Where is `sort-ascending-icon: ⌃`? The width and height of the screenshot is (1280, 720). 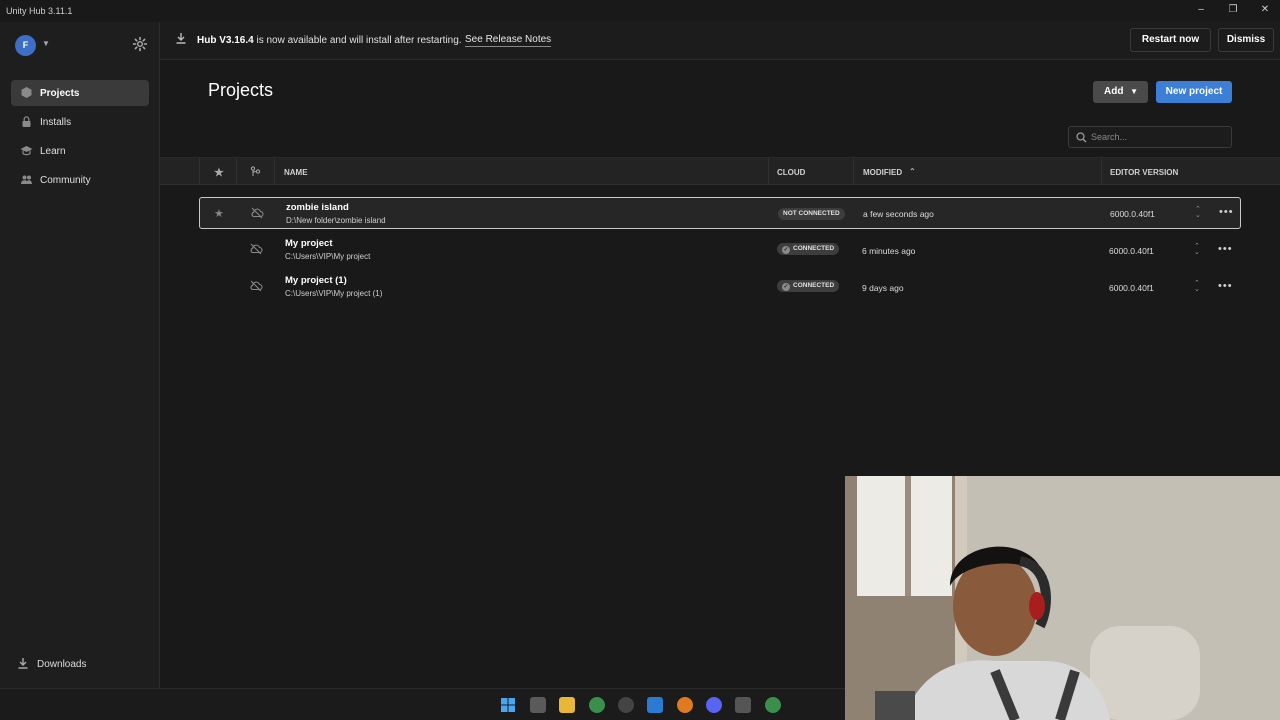 sort-ascending-icon: ⌃ is located at coordinates (912, 171).